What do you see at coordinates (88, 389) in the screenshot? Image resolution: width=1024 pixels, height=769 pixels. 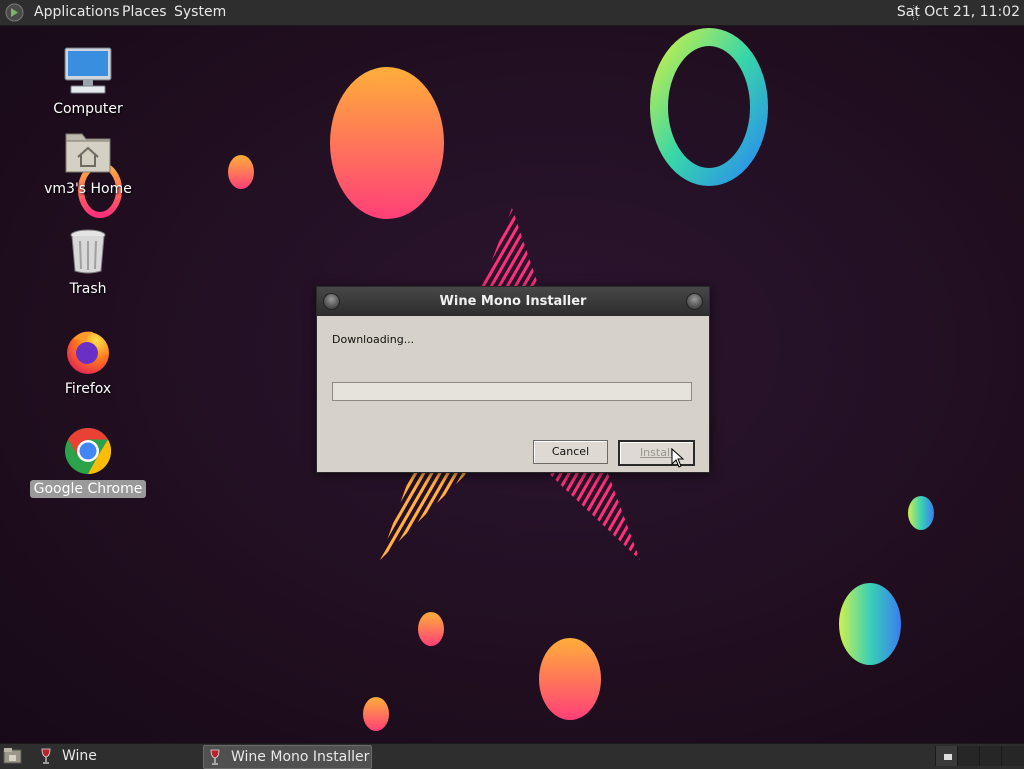 I see `desktop-icon-label: Firefox` at bounding box center [88, 389].